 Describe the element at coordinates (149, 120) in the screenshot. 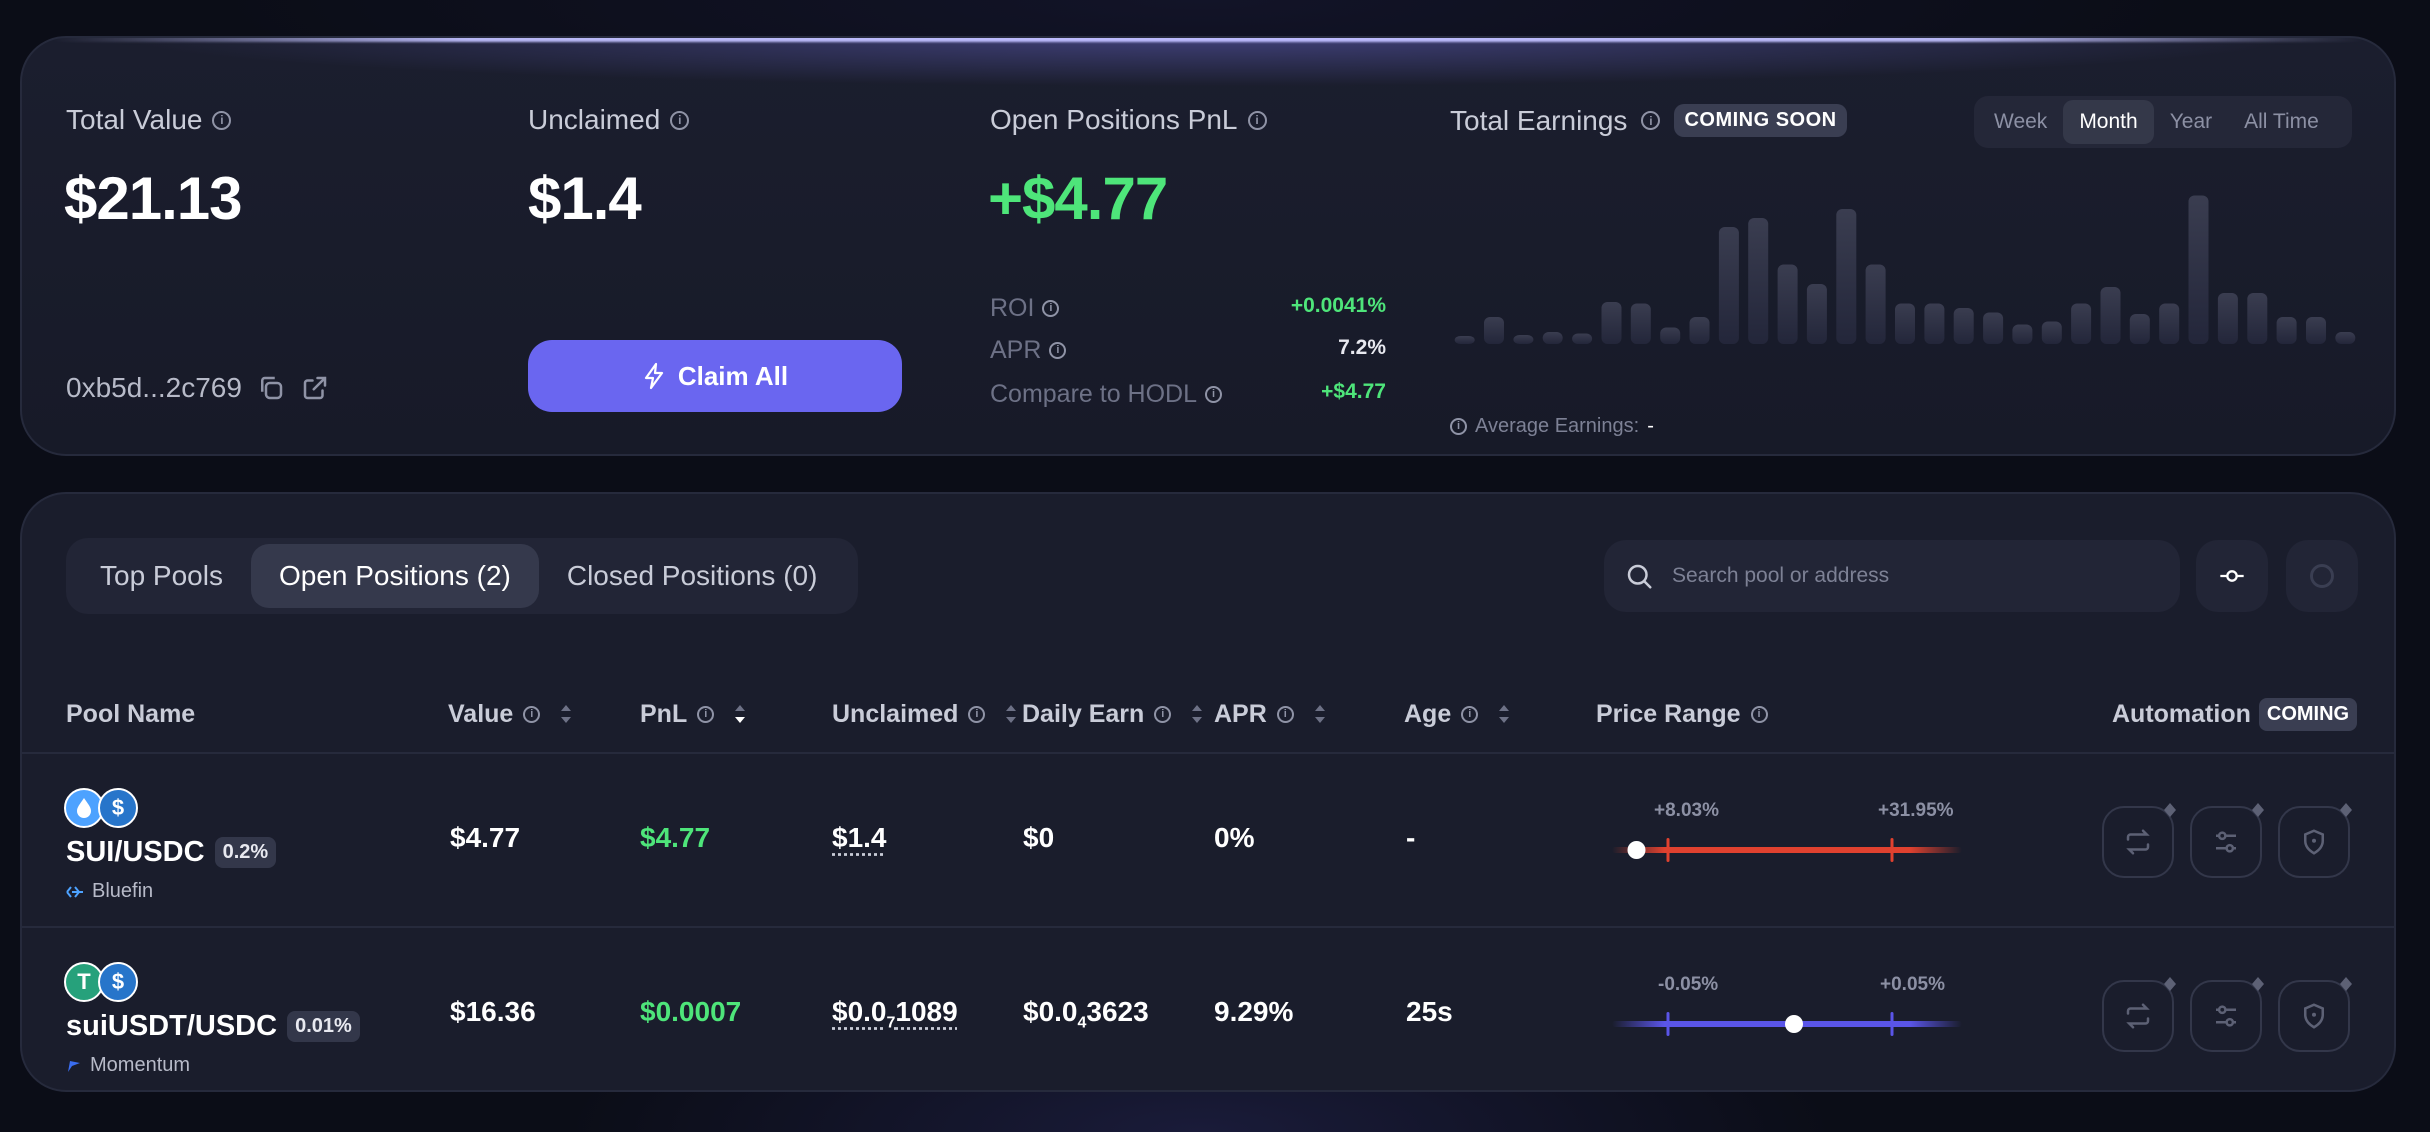

I see `total-value-label: Total Value i` at that location.